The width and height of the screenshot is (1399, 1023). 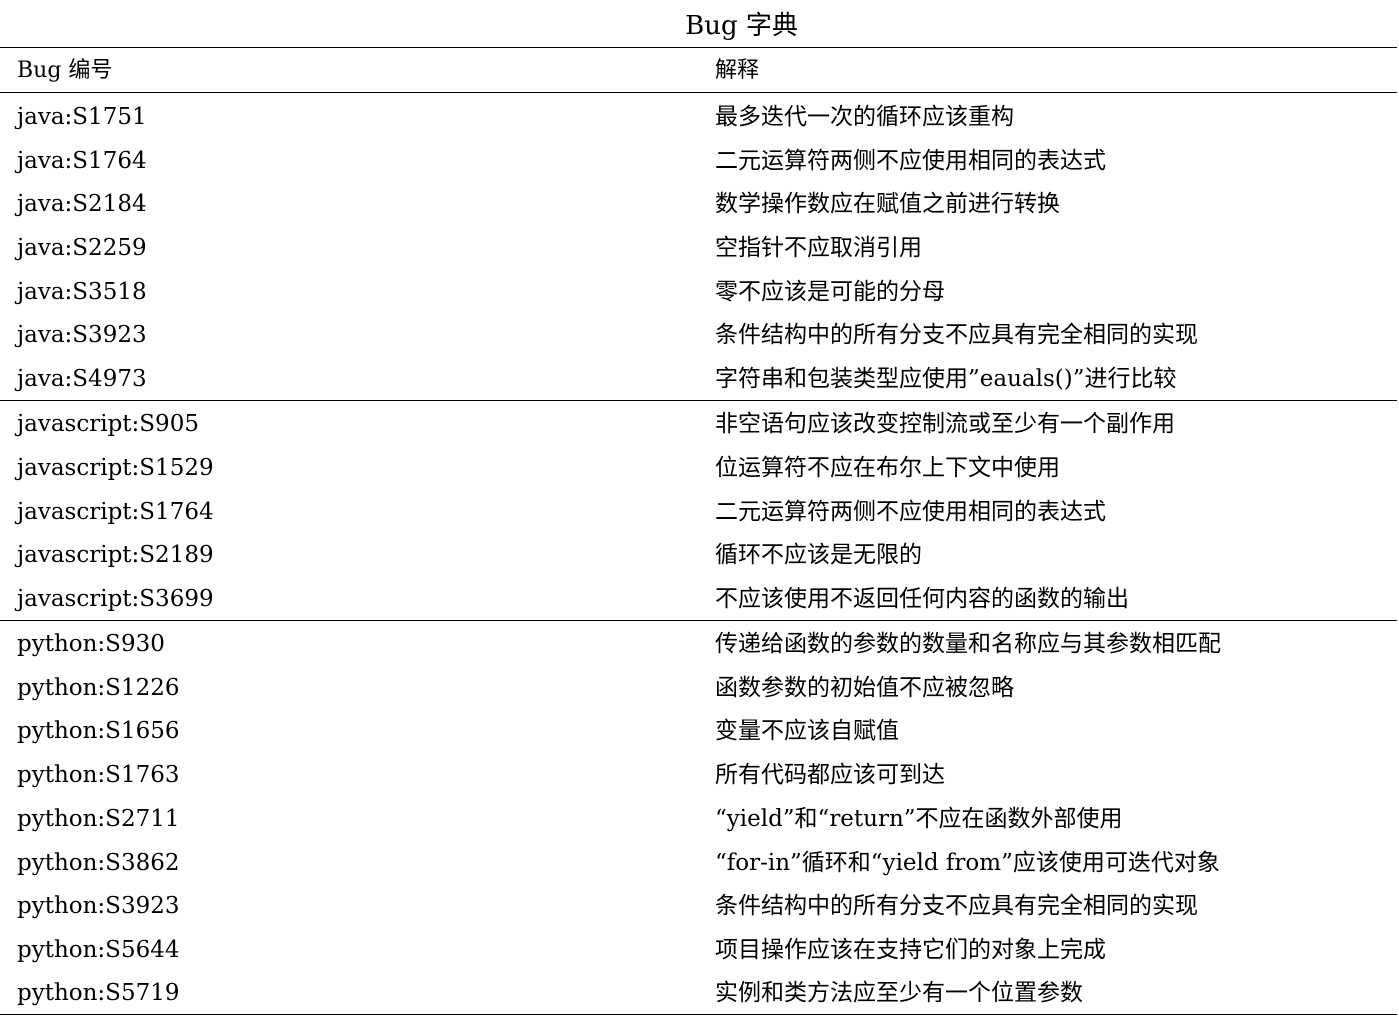 I want to click on bug-id-cell: python:S2711, so click(x=98, y=819).